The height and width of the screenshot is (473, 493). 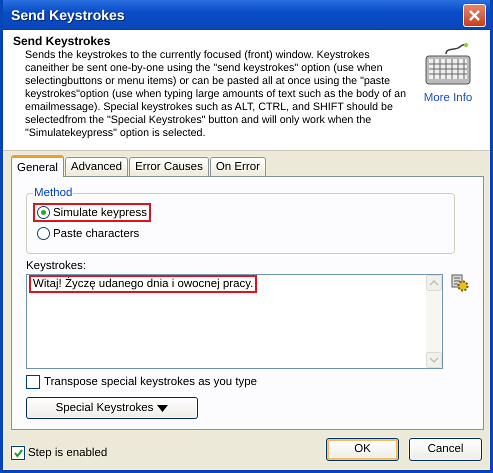 What do you see at coordinates (445, 449) in the screenshot?
I see `cancel-button: Cancel` at bounding box center [445, 449].